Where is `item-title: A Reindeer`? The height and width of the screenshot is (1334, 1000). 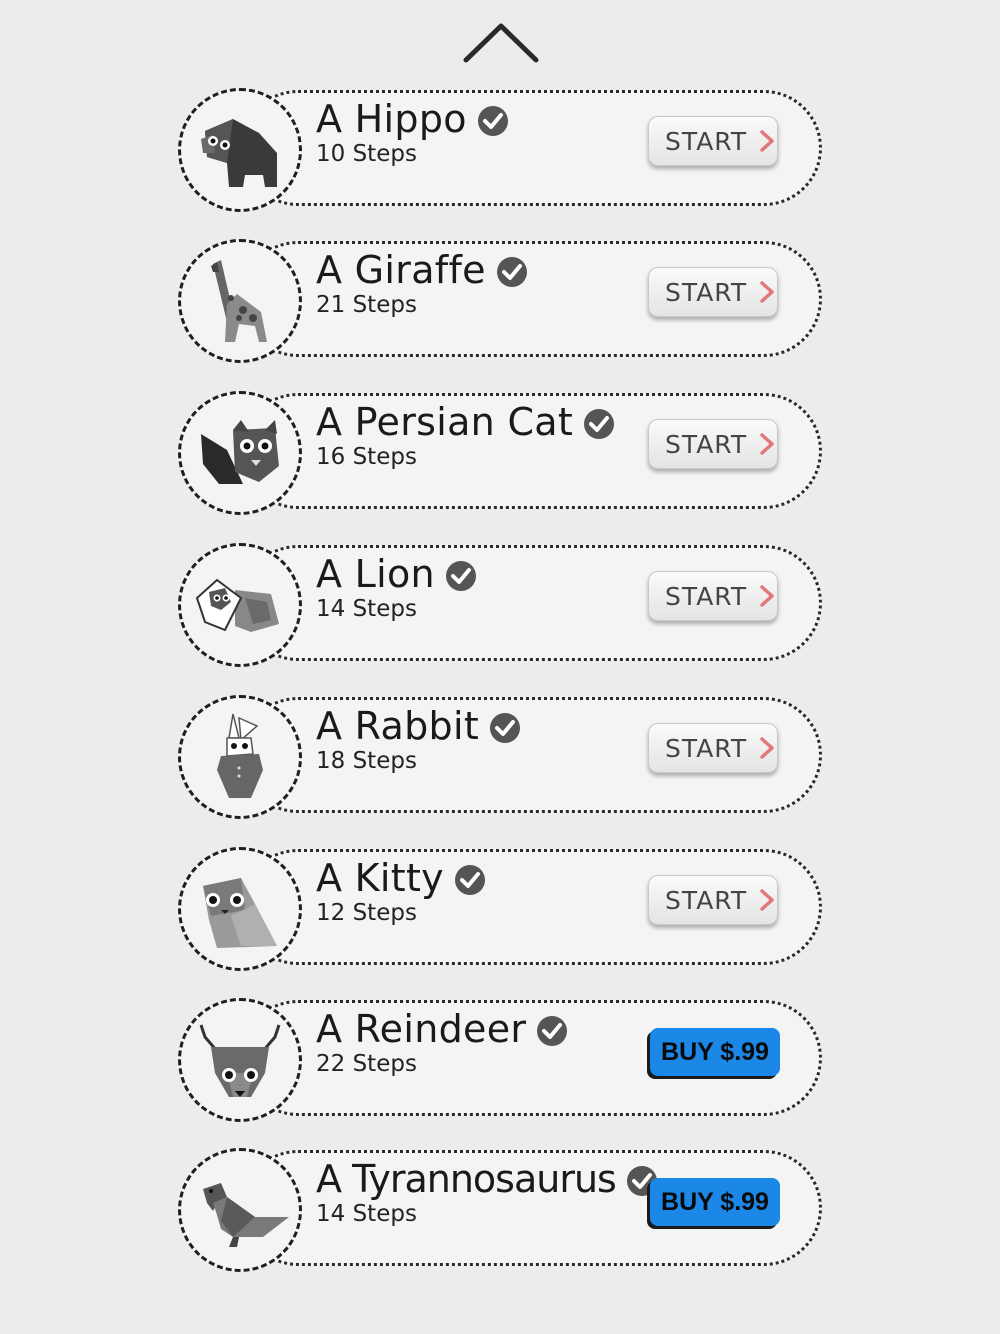
item-title: A Reindeer is located at coordinates (421, 1029).